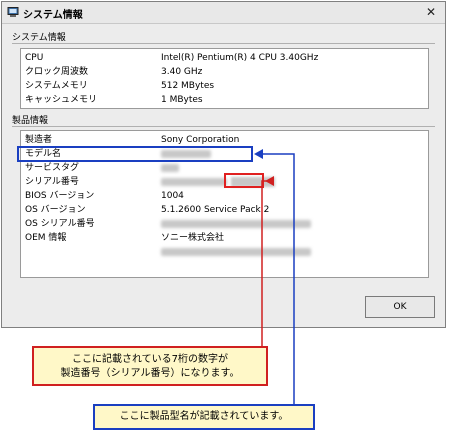 Image resolution: width=450 pixels, height=438 pixels. Describe the element at coordinates (269, 181) in the screenshot. I see `serial-arrowhead` at that location.